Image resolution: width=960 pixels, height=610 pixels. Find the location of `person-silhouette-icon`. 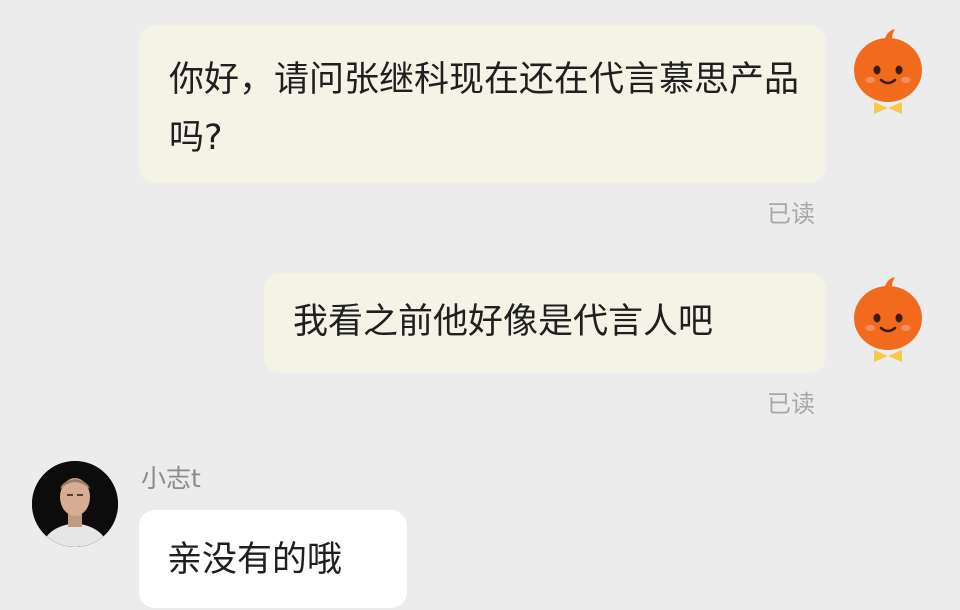

person-silhouette-icon is located at coordinates (75, 504).